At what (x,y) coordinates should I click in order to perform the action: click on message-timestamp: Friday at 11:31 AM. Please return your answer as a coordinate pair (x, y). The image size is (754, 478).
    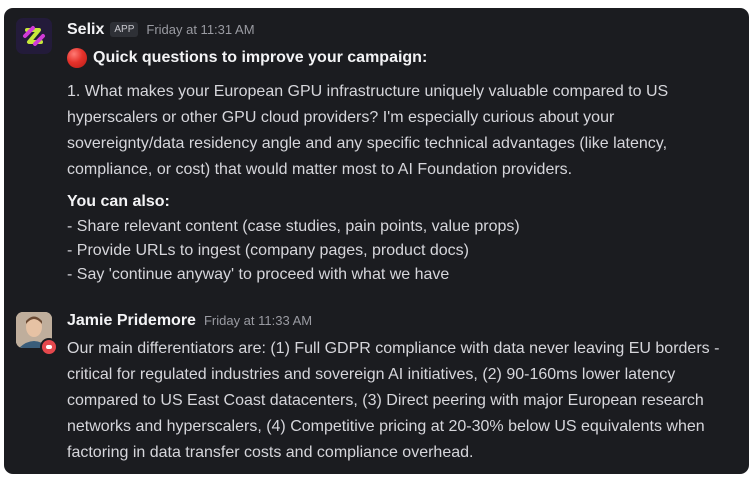
    Looking at the image, I should click on (200, 29).